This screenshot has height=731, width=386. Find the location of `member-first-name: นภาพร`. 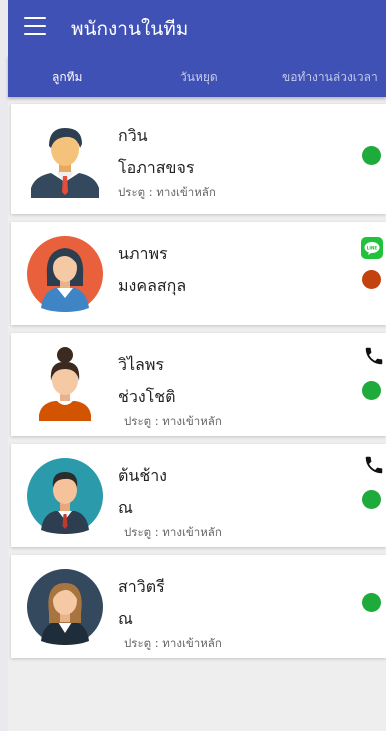

member-first-name: นภาพร is located at coordinates (143, 253).